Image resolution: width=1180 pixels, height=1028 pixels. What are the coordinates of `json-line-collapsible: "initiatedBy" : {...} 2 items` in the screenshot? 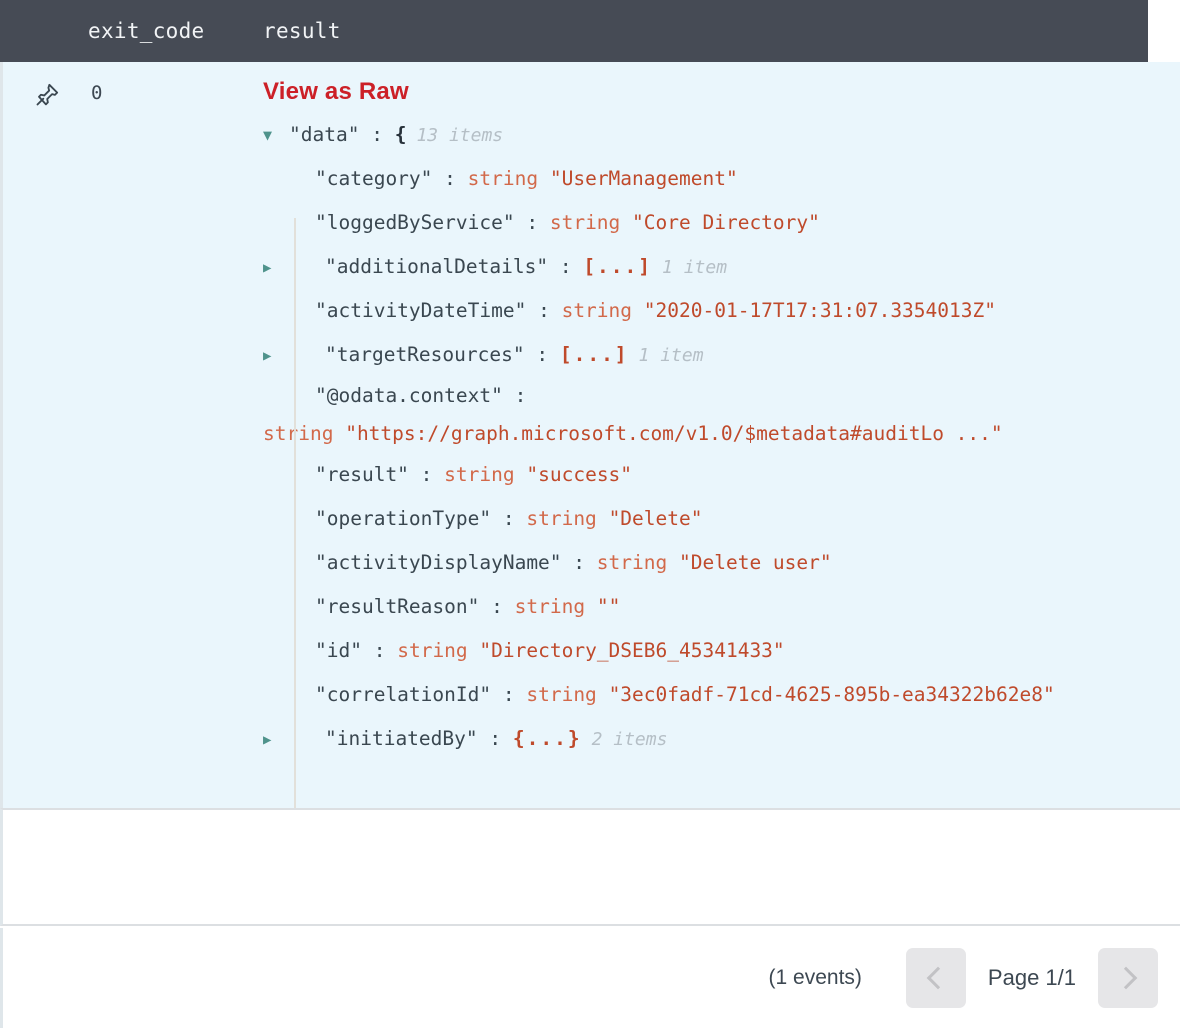 It's located at (718, 739).